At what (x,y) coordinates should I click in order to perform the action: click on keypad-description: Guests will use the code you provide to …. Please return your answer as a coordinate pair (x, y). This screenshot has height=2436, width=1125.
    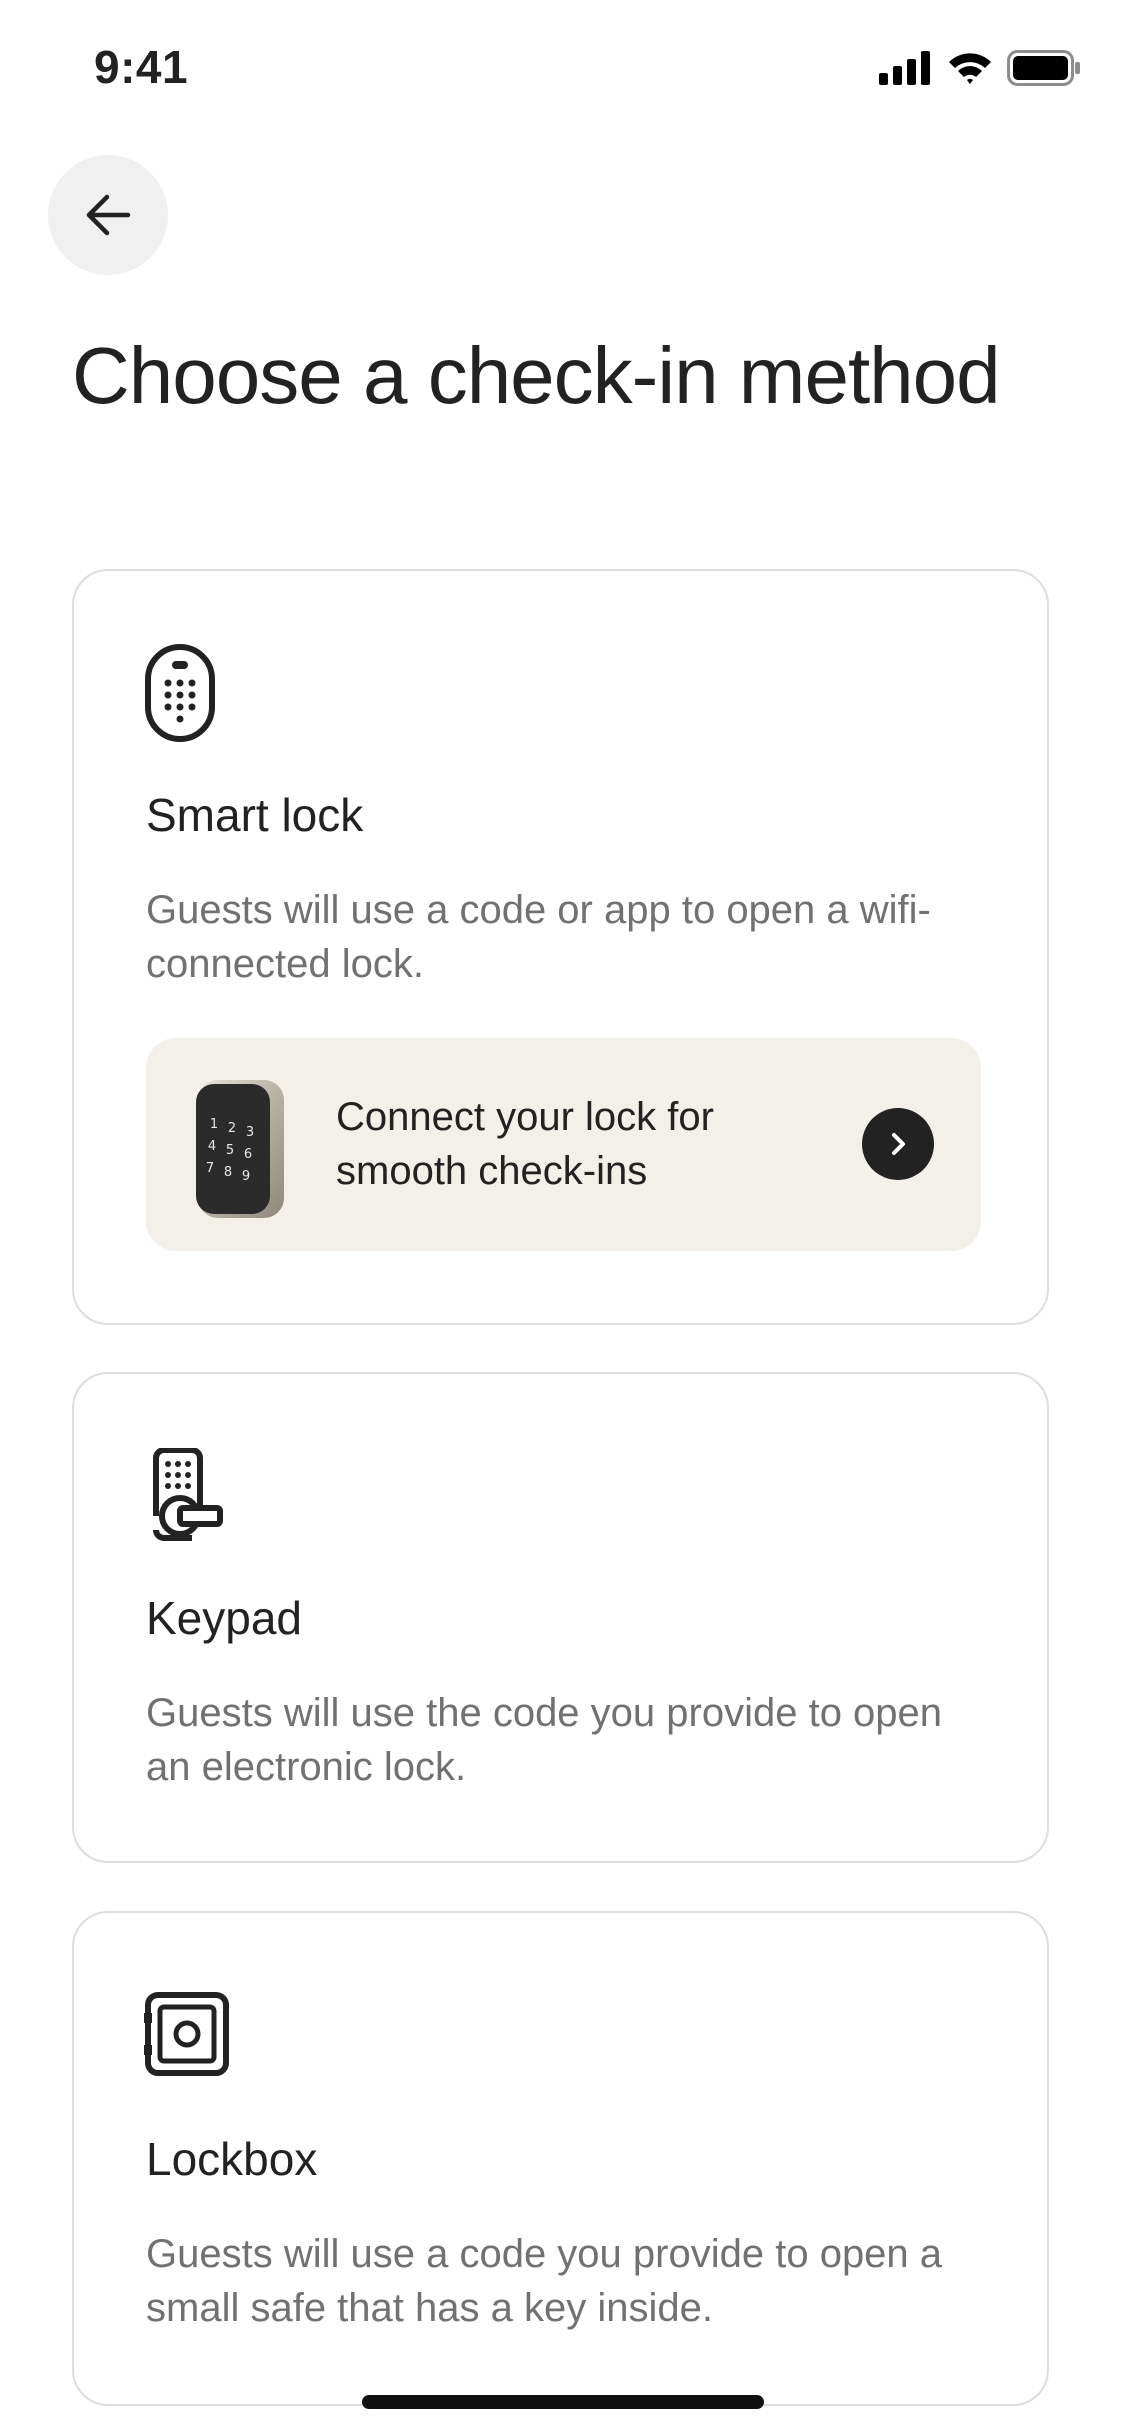
    Looking at the image, I should click on (544, 1740).